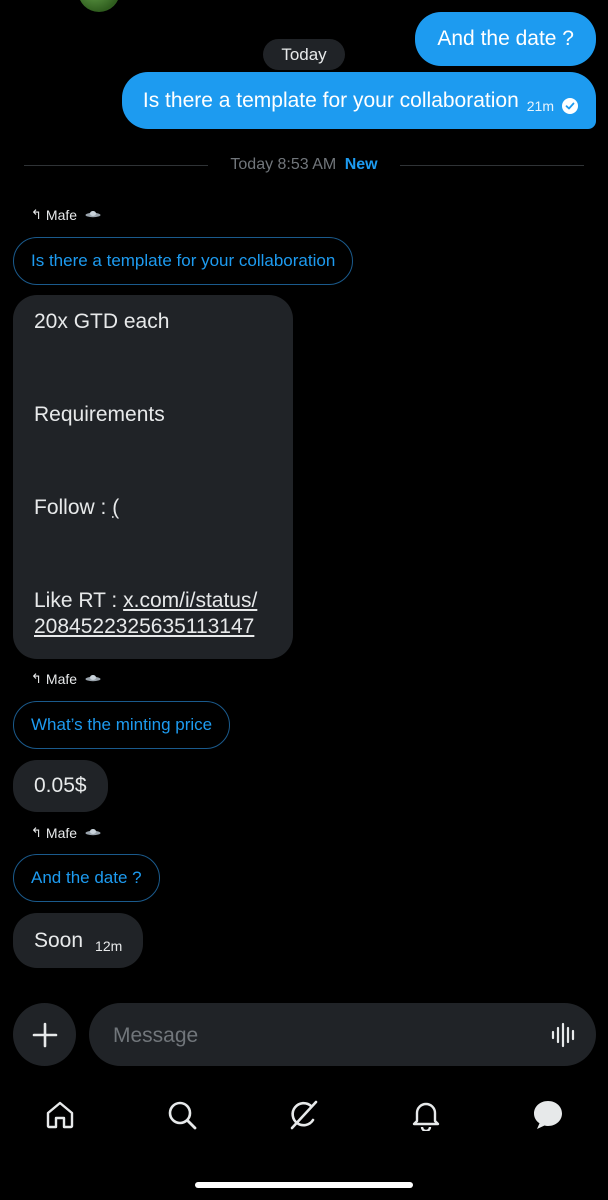  I want to click on new-messages-divider: Today 8:53 AM New, so click(304, 165).